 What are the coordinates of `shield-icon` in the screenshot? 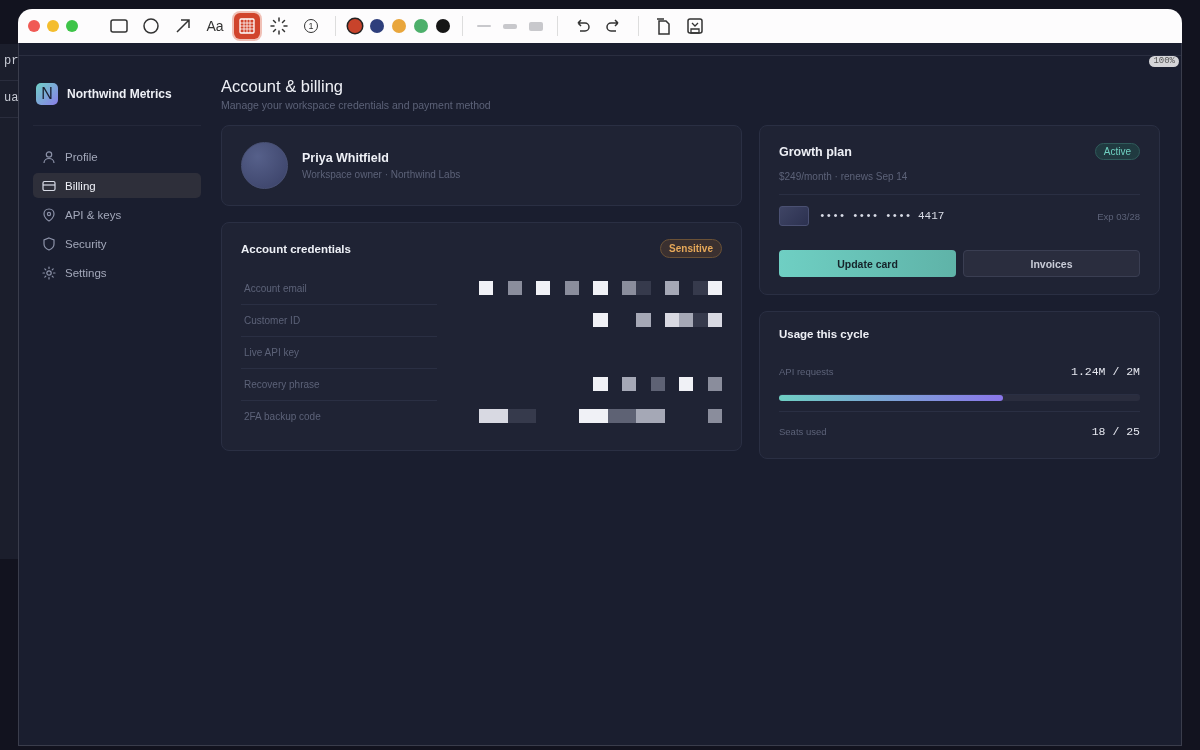 It's located at (49, 243).